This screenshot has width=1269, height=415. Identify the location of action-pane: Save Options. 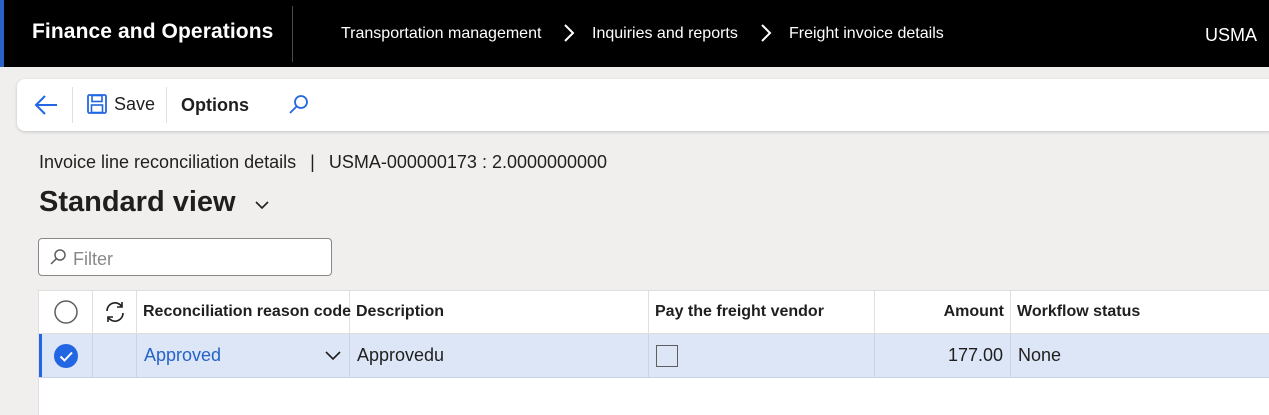
(643, 105).